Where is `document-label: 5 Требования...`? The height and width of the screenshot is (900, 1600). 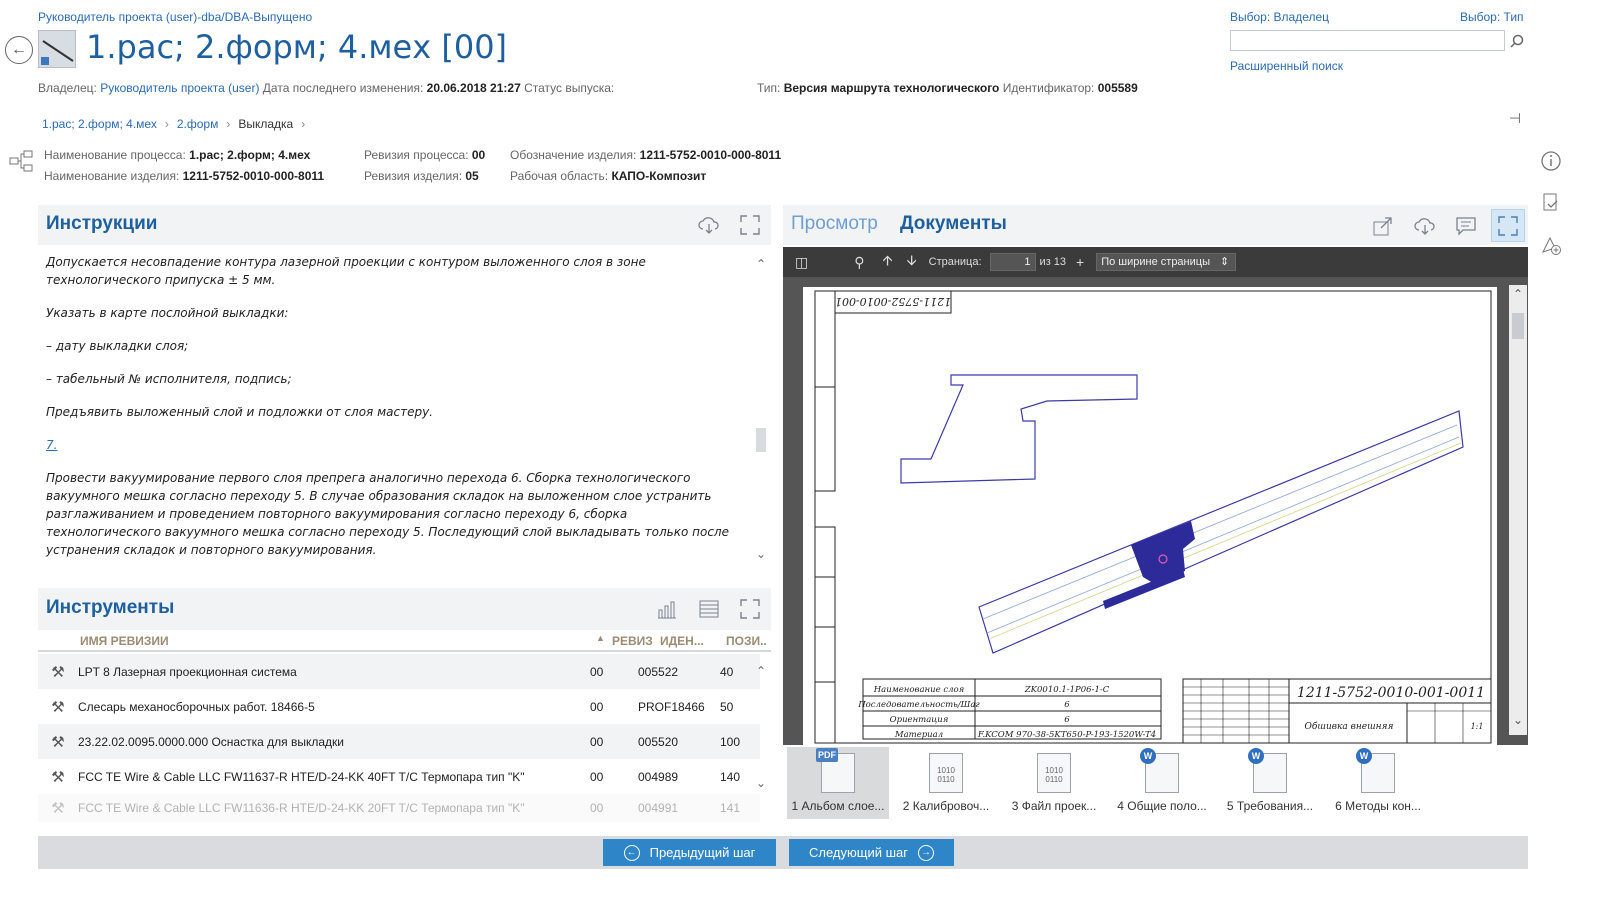 document-label: 5 Требования... is located at coordinates (1270, 806).